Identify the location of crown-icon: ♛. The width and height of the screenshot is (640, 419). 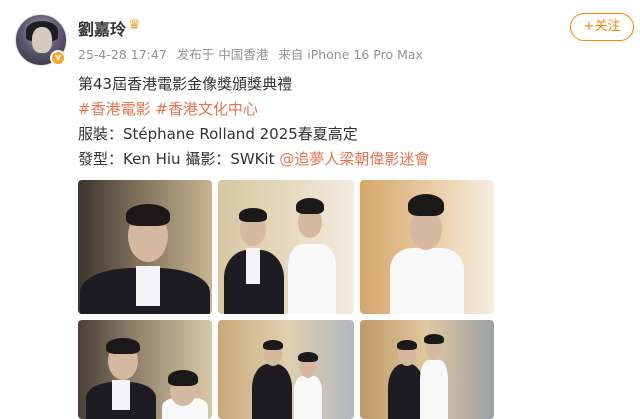
(134, 25).